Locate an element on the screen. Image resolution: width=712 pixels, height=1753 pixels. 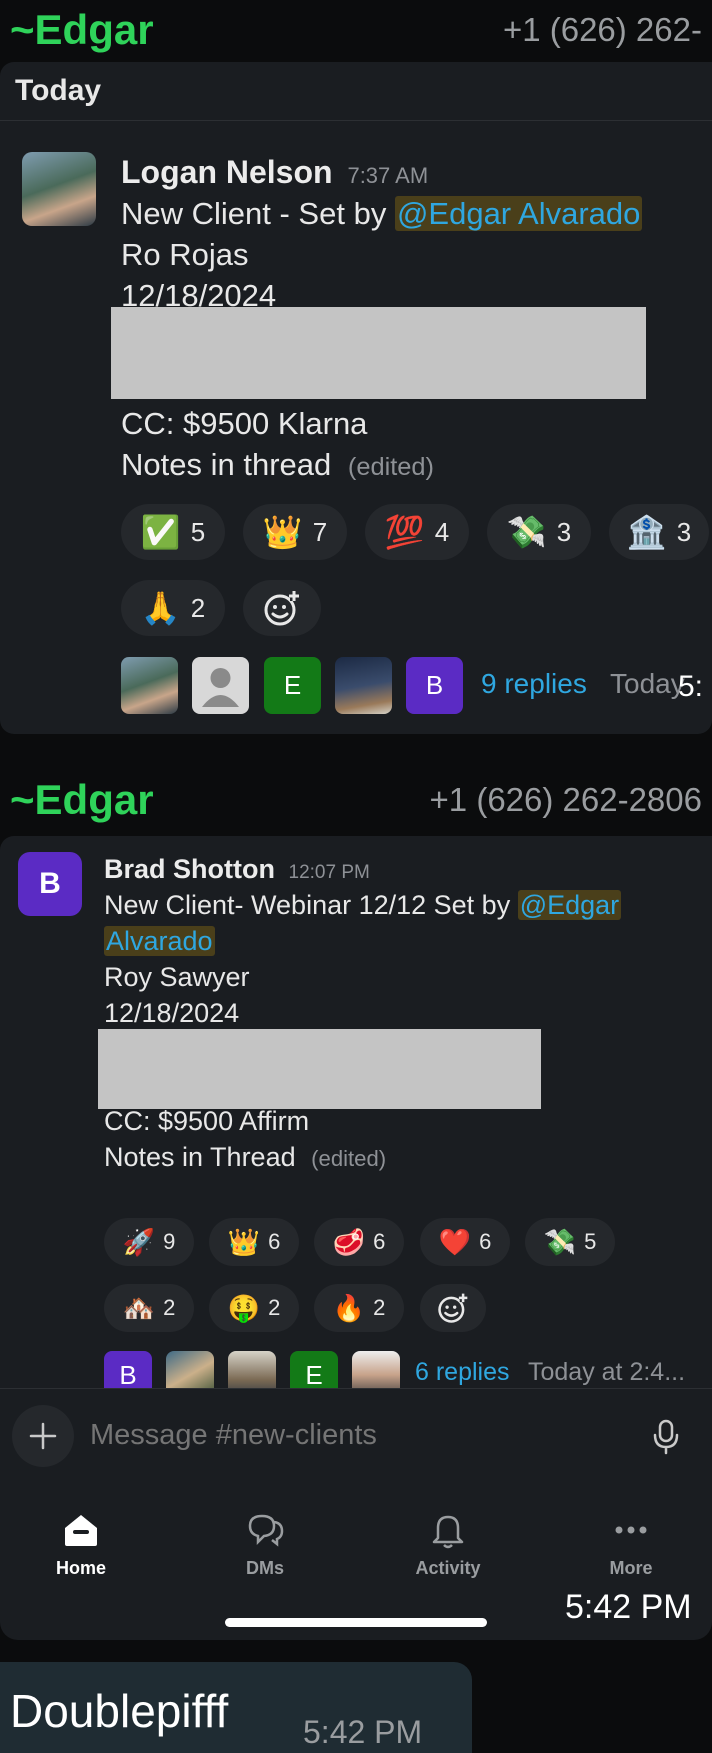
tab-more: More is located at coordinates (631, 1544).